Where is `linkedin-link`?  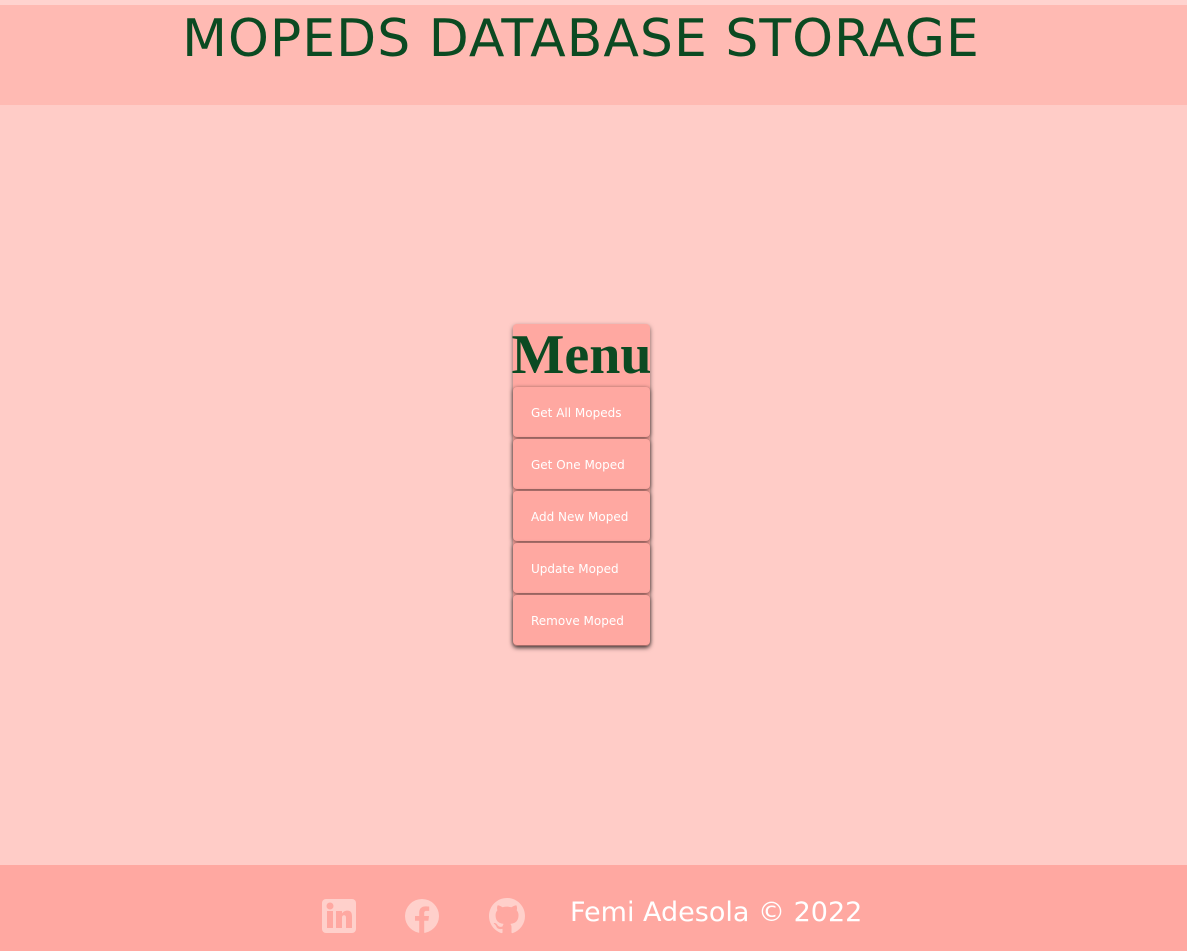 linkedin-link is located at coordinates (339, 916).